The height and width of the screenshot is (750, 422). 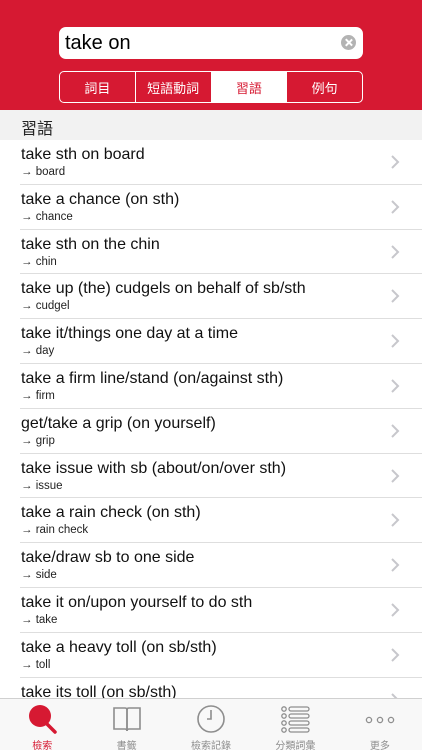 What do you see at coordinates (39, 575) in the screenshot?
I see `item-reference: → side` at bounding box center [39, 575].